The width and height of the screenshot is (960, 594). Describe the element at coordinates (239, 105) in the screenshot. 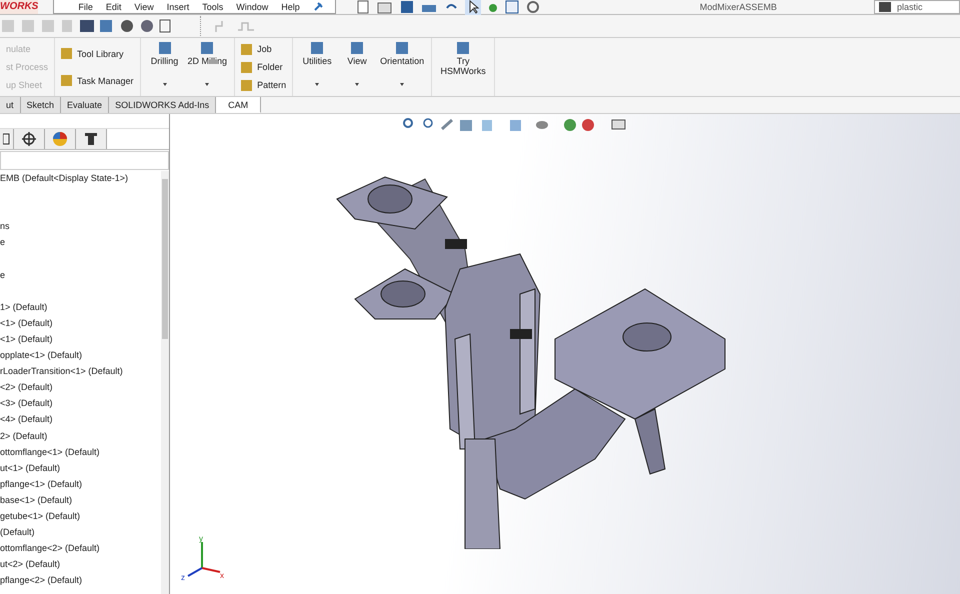

I see `ribbon-tab: CAM` at that location.